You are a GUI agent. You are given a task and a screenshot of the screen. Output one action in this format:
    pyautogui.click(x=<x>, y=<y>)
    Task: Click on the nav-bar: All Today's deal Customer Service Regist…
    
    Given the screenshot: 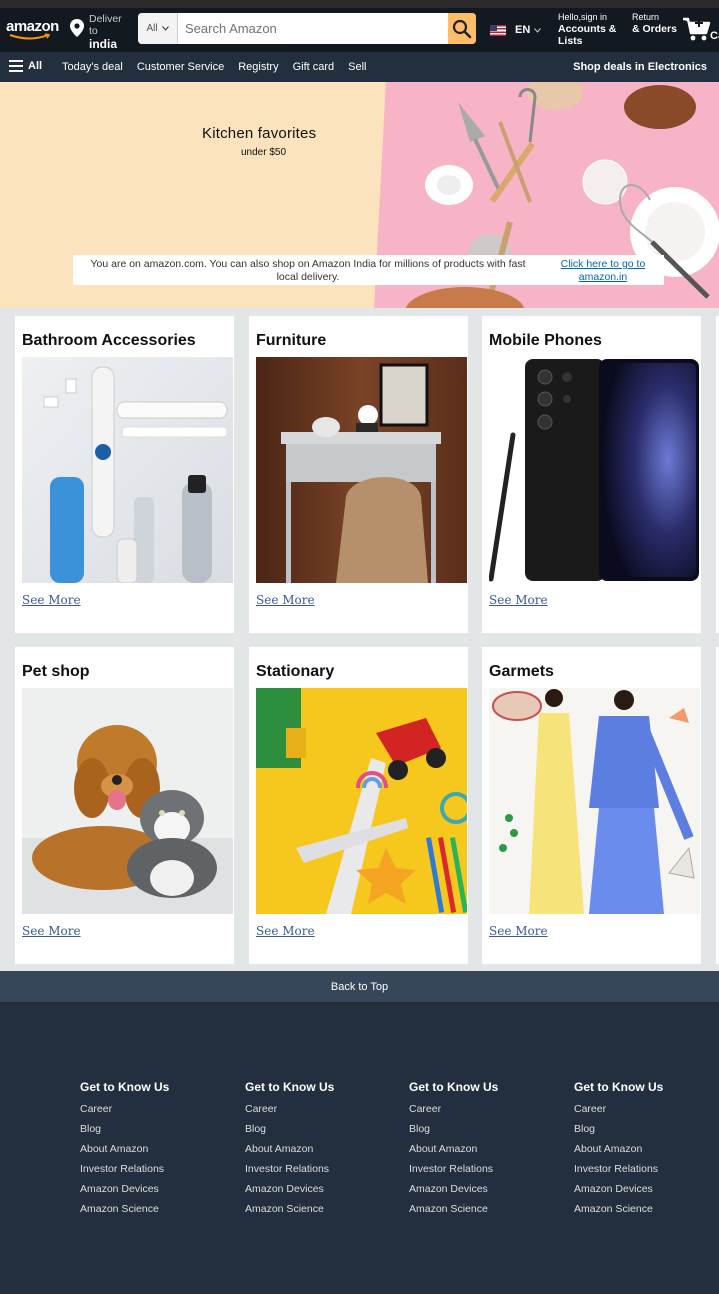 What is the action you would take?
    pyautogui.click(x=359, y=67)
    